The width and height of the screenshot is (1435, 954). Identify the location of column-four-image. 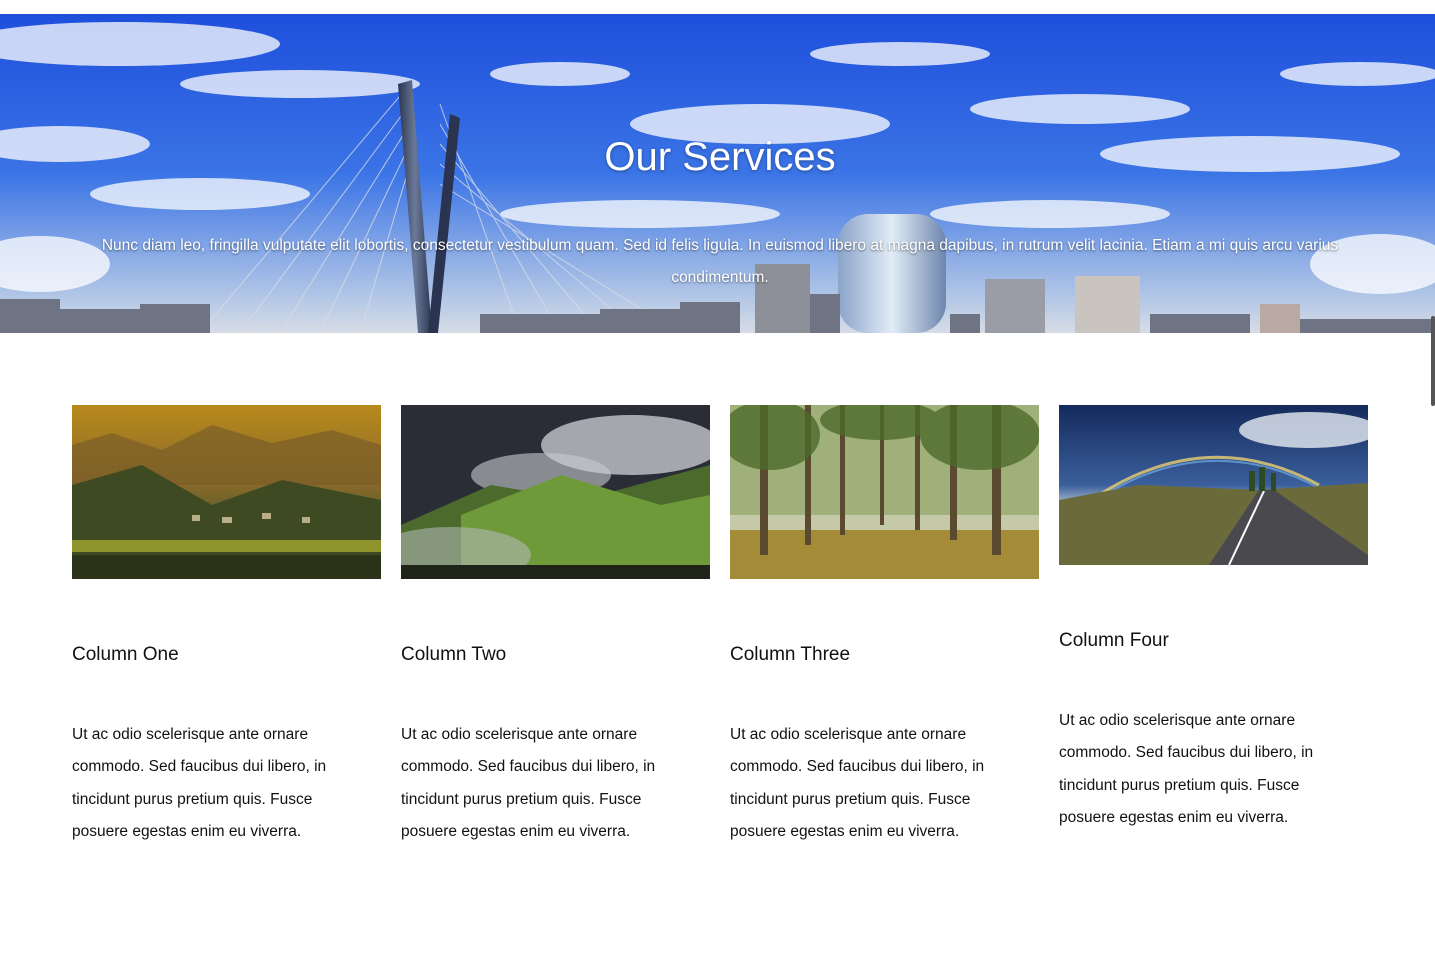
(1213, 485).